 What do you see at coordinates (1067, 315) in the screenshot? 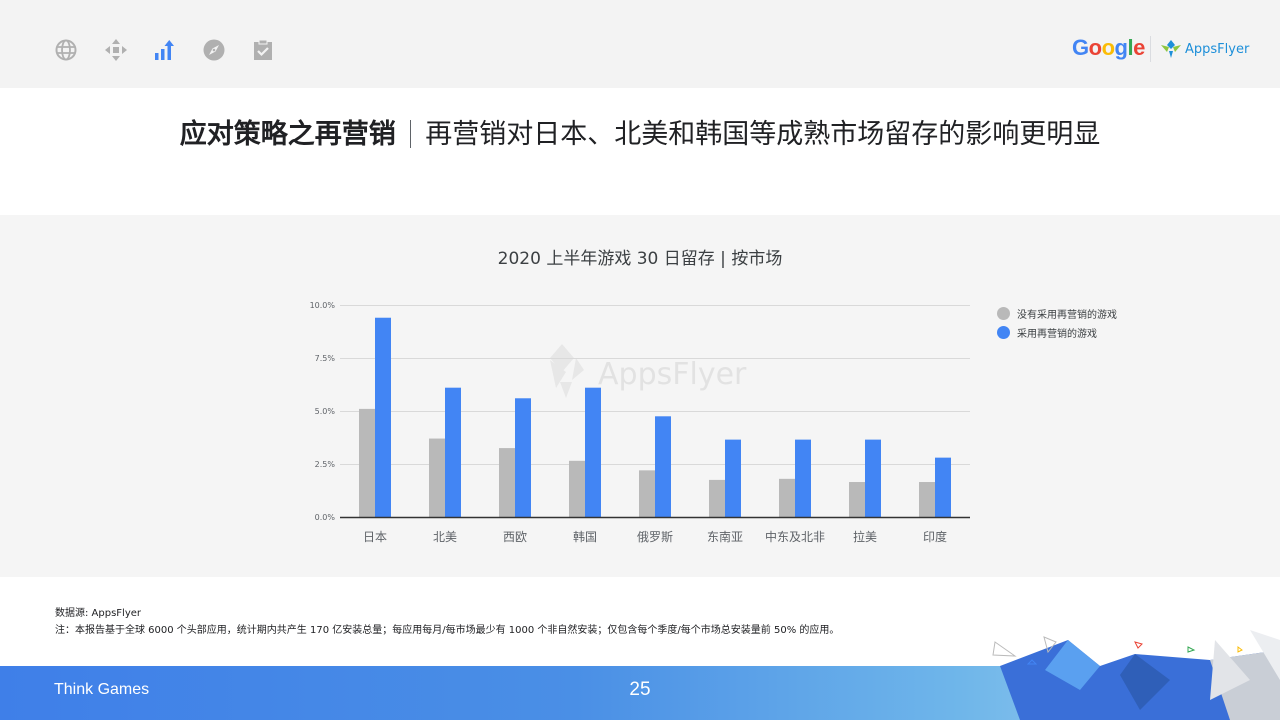
I see `legend-label: 没有采用再营销的游戏` at bounding box center [1067, 315].